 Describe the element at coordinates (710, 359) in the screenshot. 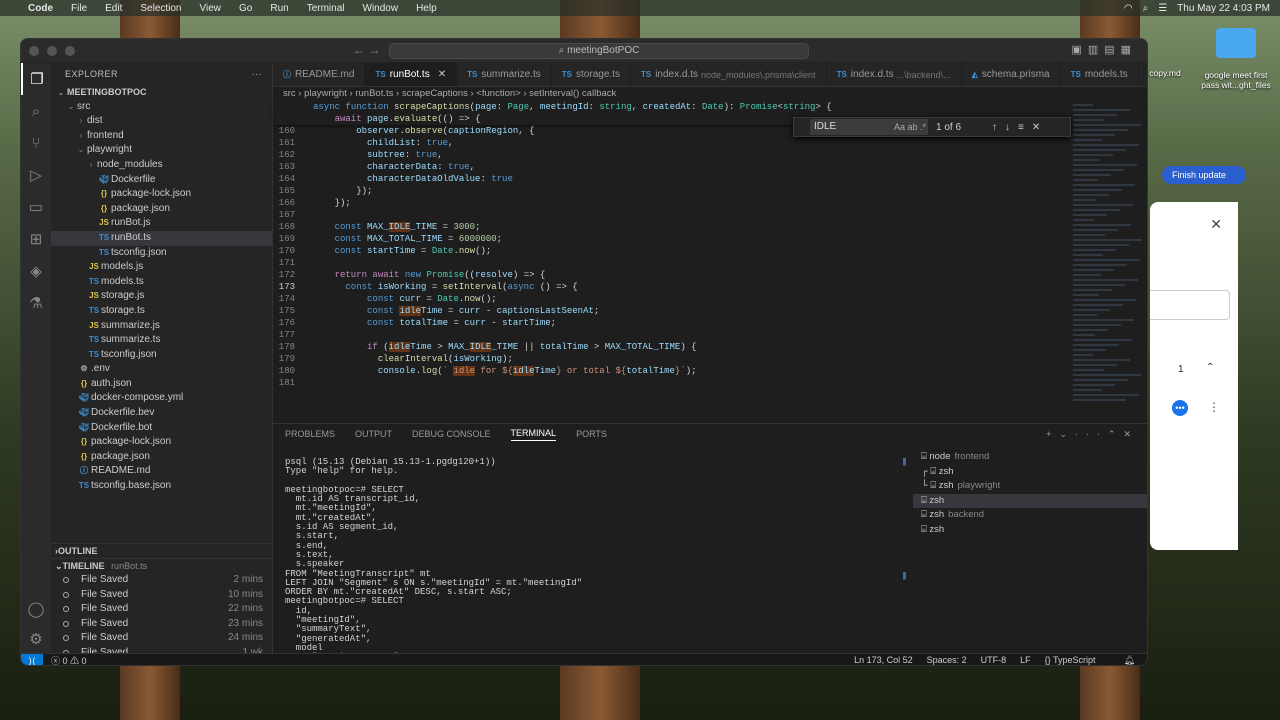

I see `code-line: 179 clearInterval(isWorking);` at that location.